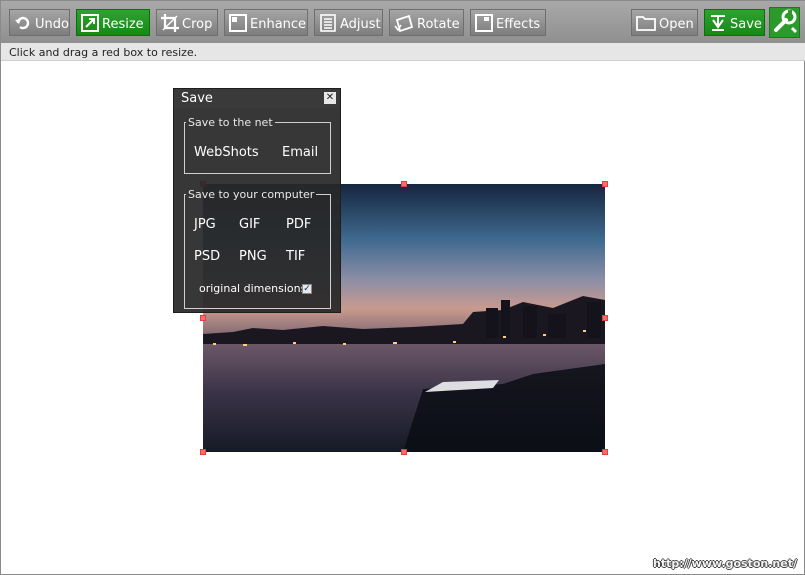  Describe the element at coordinates (676, 24) in the screenshot. I see `open-label: Open` at that location.